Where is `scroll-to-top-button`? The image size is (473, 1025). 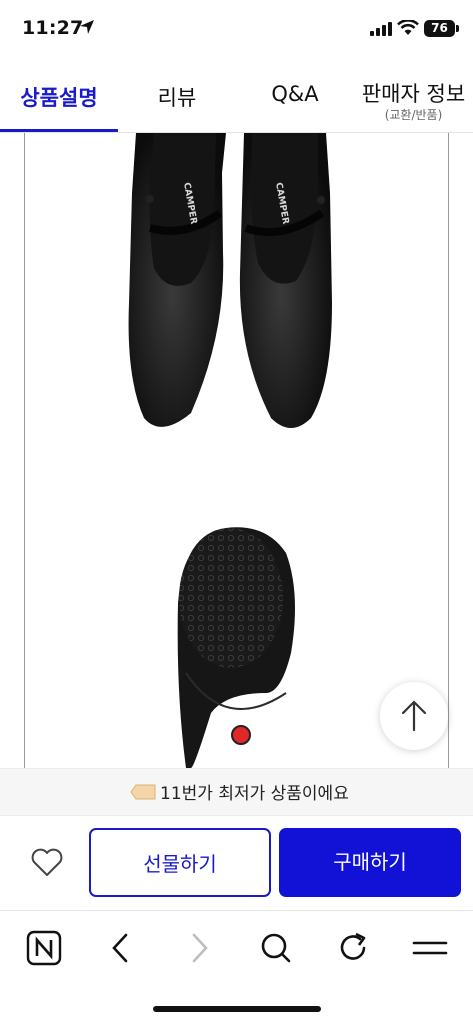
scroll-to-top-button is located at coordinates (414, 716).